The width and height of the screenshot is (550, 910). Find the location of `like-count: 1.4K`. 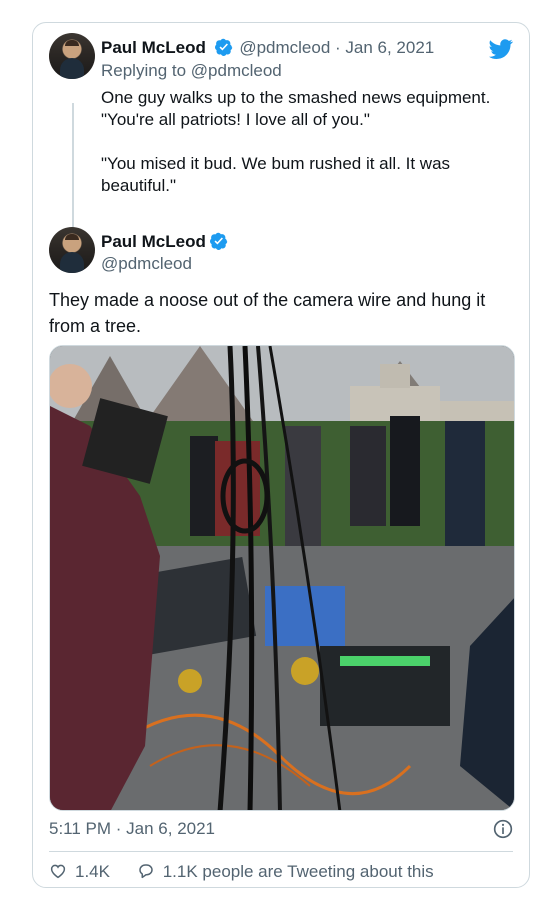

like-count: 1.4K is located at coordinates (92, 871).